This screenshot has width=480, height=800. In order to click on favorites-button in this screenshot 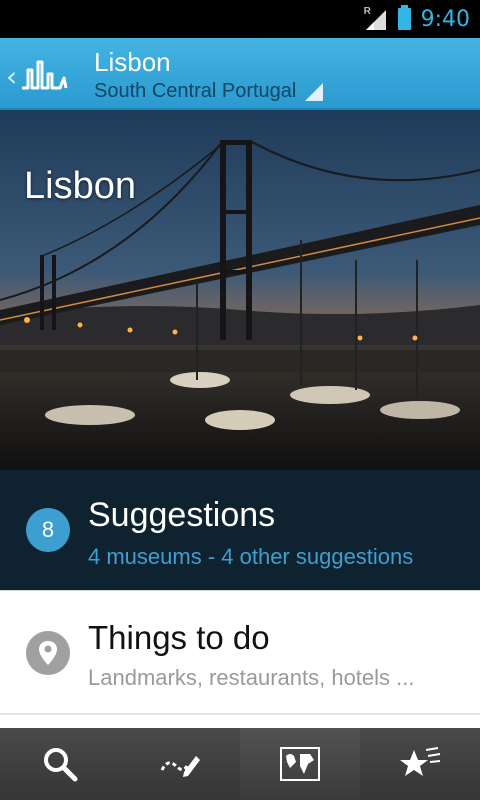, I will do `click(420, 764)`.